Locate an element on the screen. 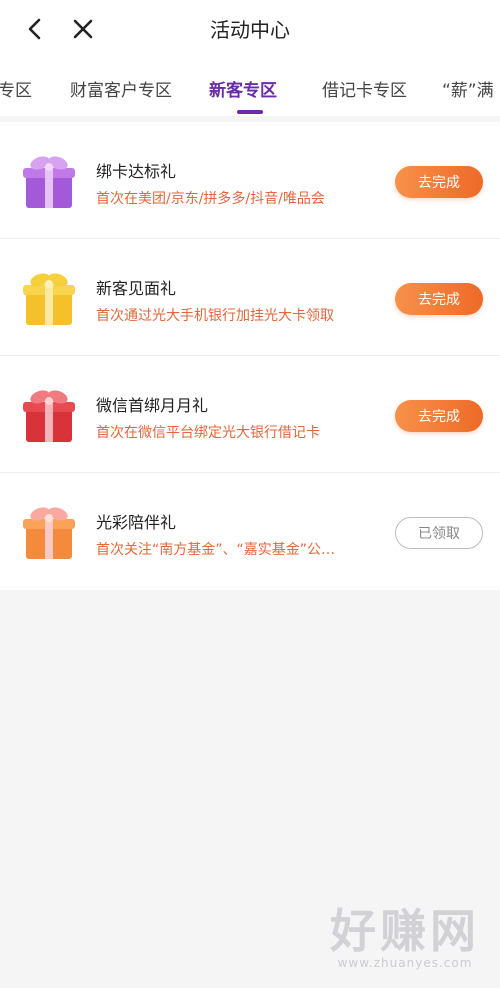 This screenshot has width=500, height=988. active-tab-indicator is located at coordinates (250, 112).